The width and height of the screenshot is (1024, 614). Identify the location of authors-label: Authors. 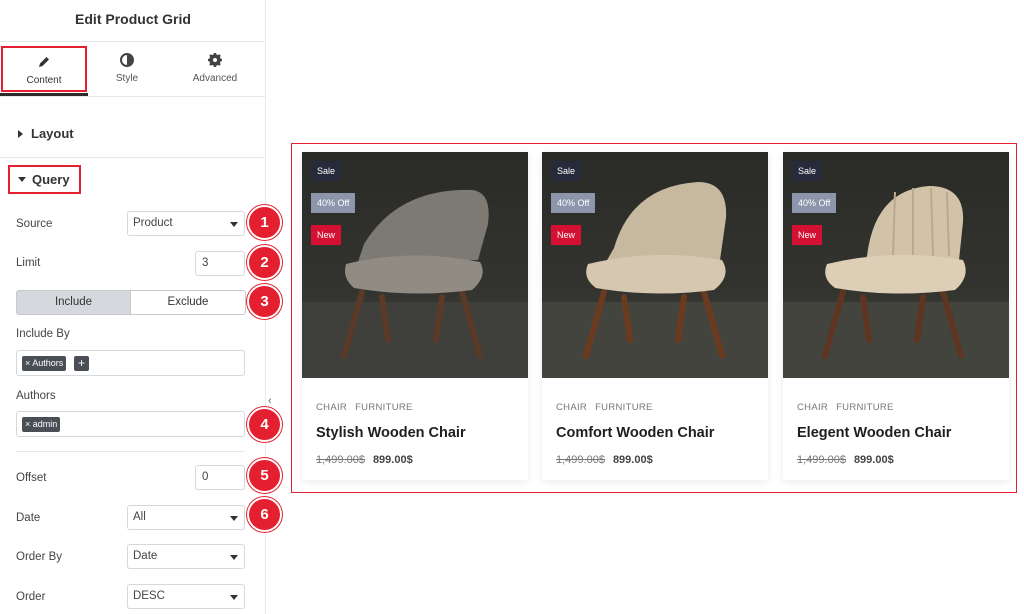
(36, 396).